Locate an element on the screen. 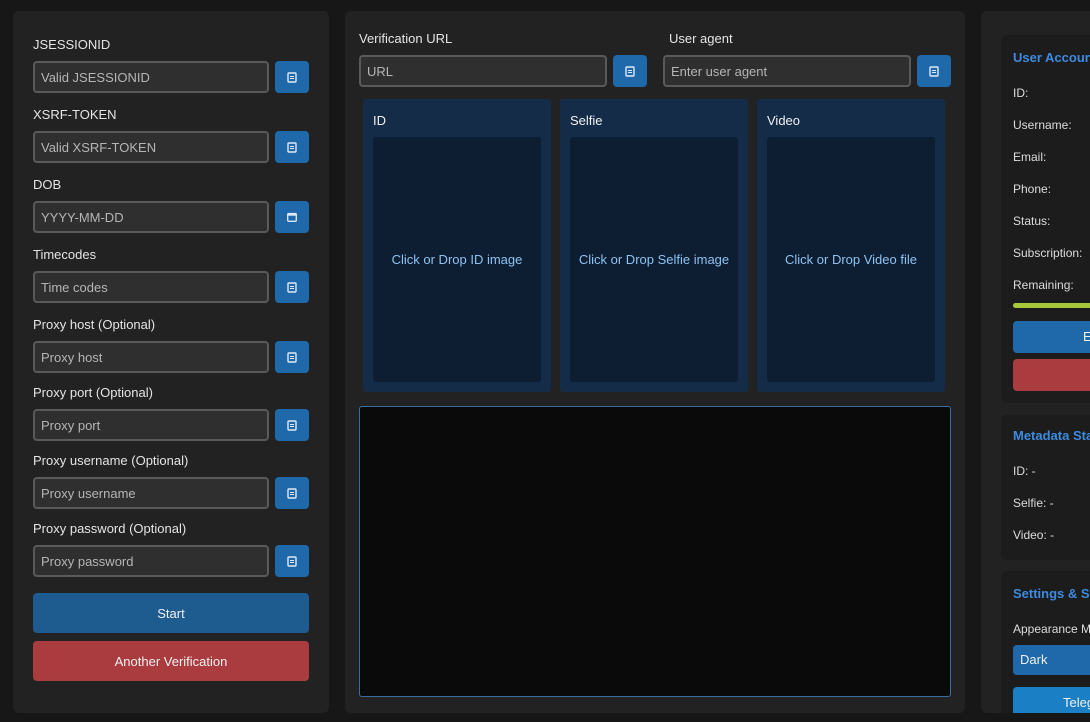  telegram-button: Telegram is located at coordinates (1051, 700).